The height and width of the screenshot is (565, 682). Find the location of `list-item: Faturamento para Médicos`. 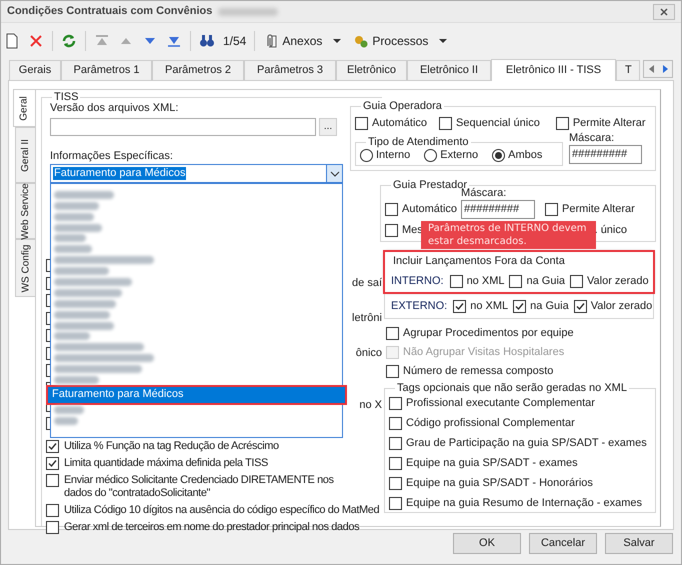

list-item: Faturamento para Médicos is located at coordinates (196, 394).